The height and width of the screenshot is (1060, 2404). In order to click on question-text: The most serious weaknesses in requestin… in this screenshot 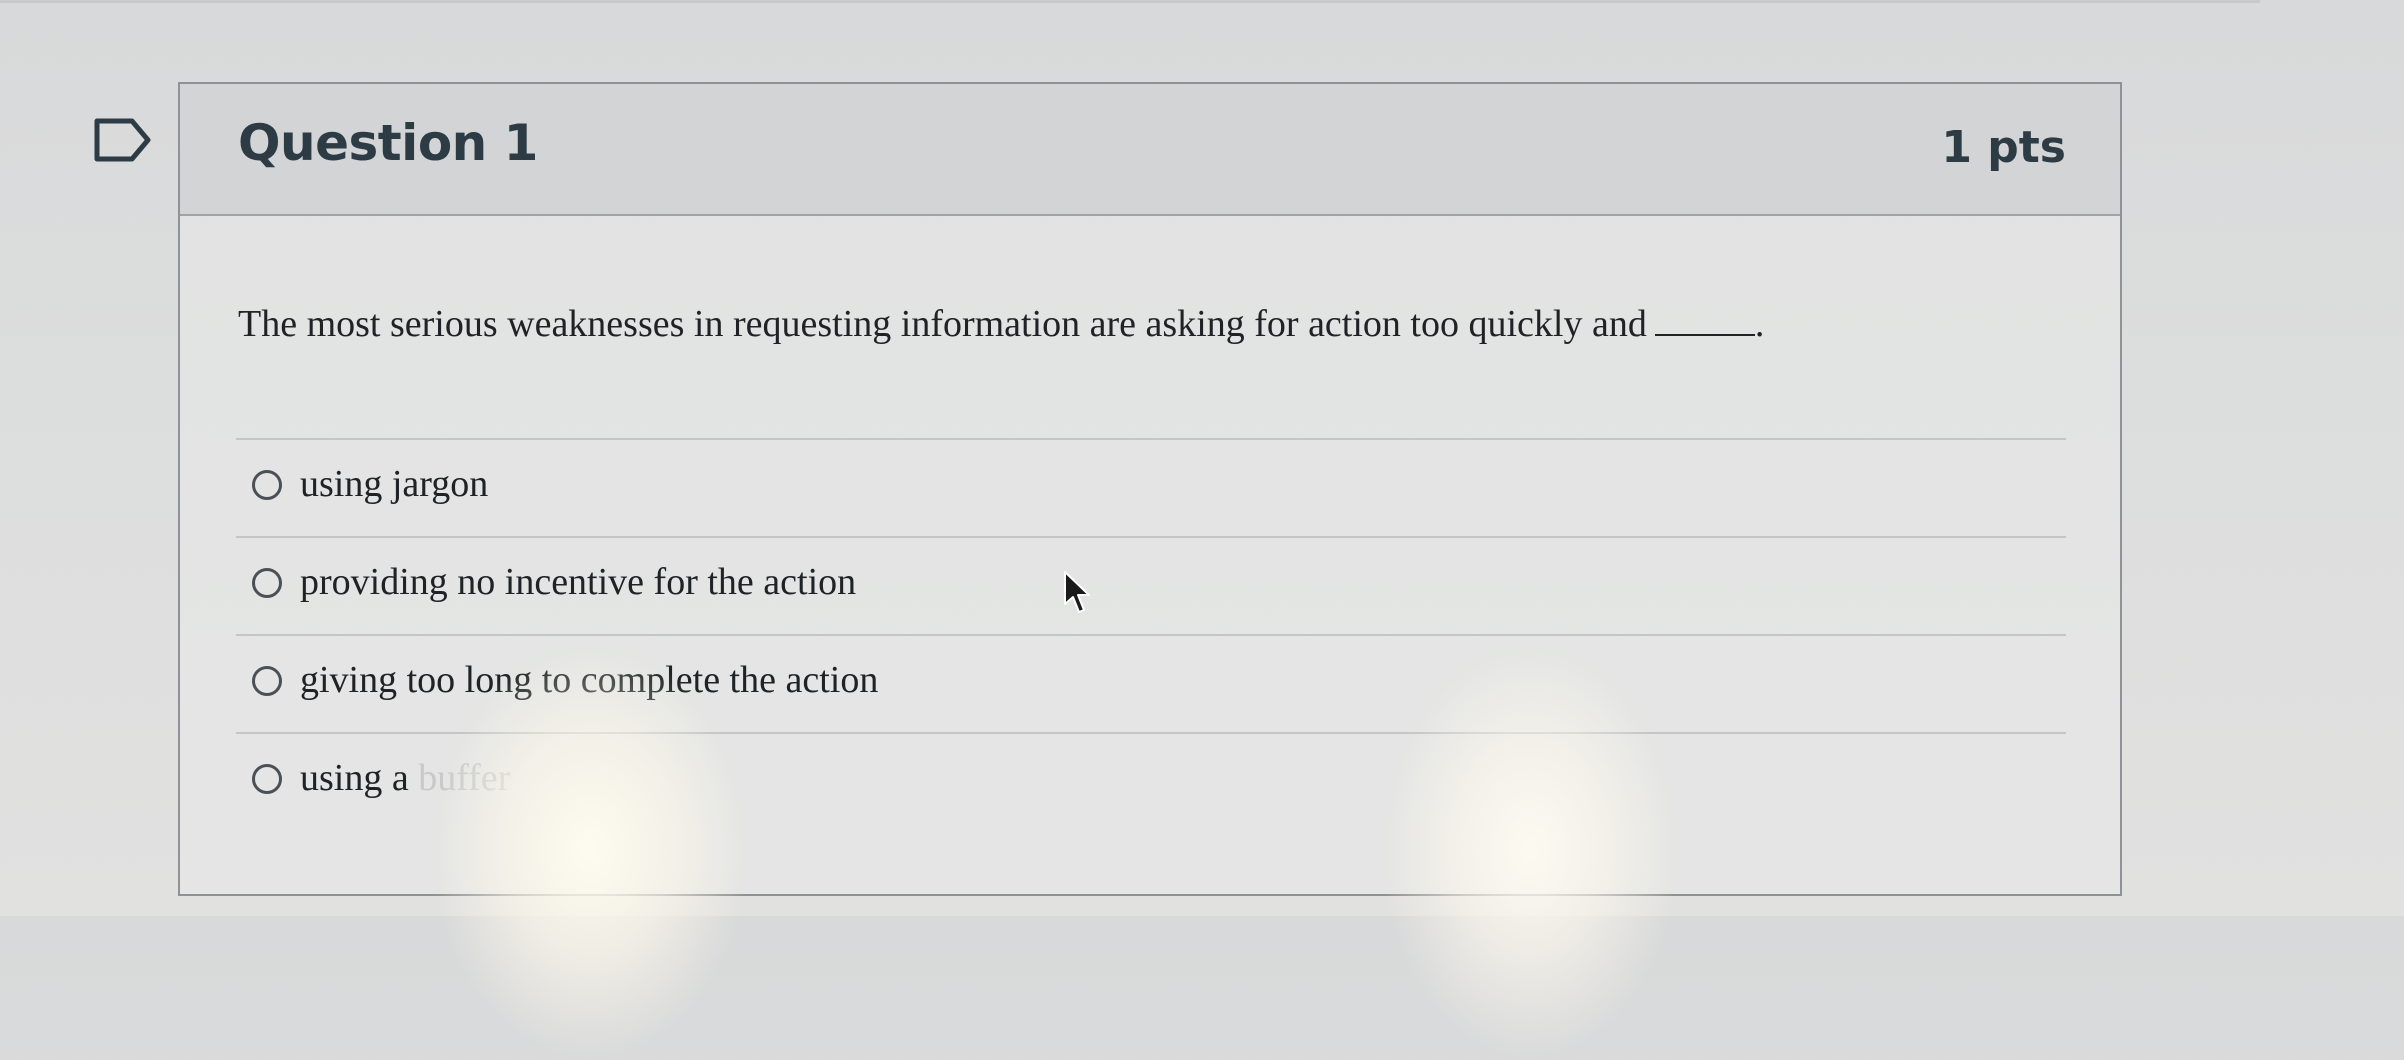, I will do `click(1001, 324)`.